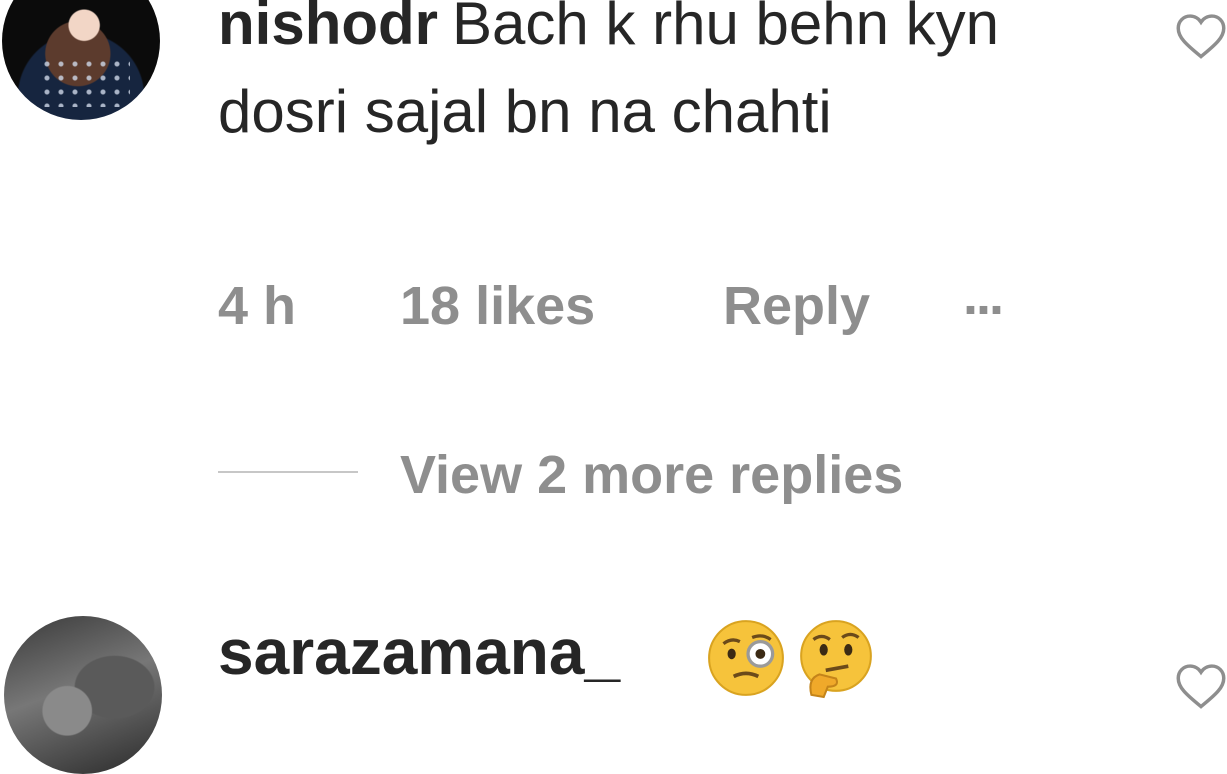 The height and width of the screenshot is (774, 1227). Describe the element at coordinates (497, 306) in the screenshot. I see `likes-count: 18 likes` at that location.